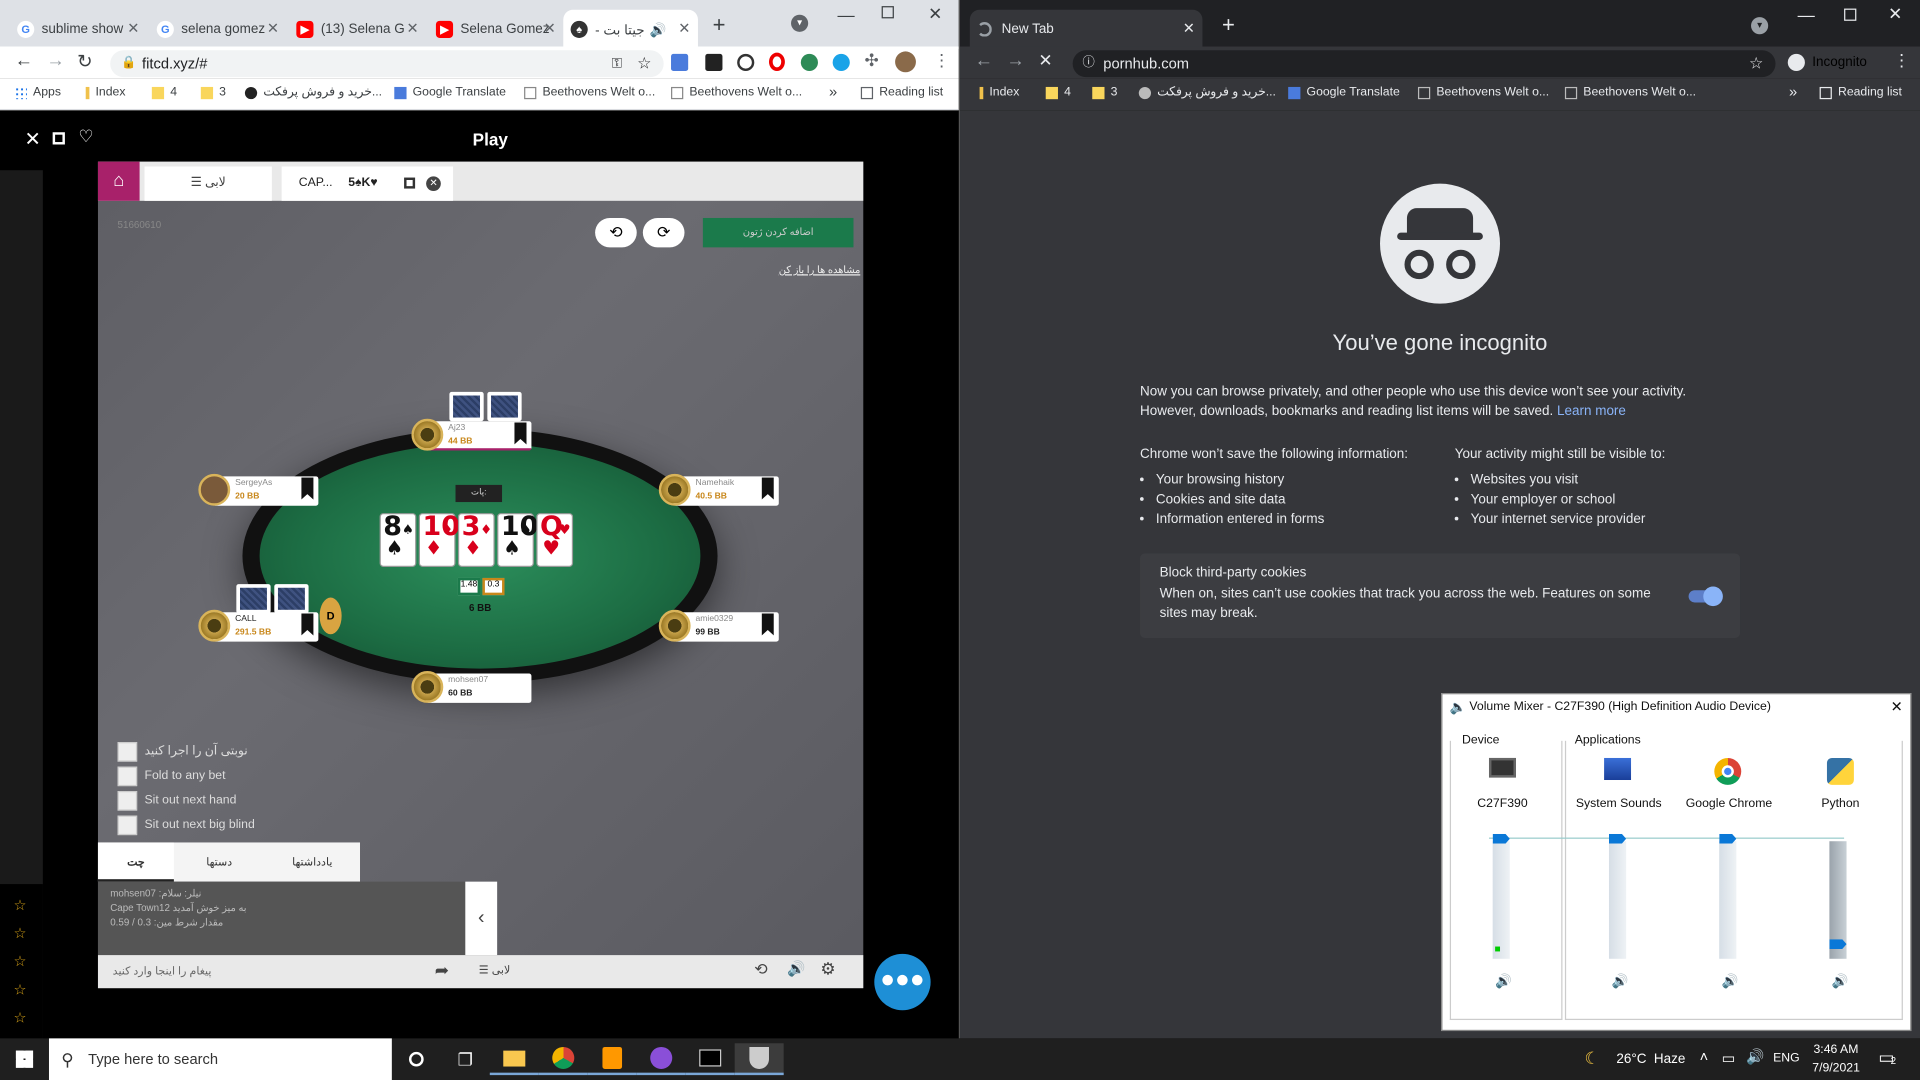 This screenshot has width=1920, height=1080. Describe the element at coordinates (827, 969) in the screenshot. I see `settings-gear-icon: ⚙` at that location.